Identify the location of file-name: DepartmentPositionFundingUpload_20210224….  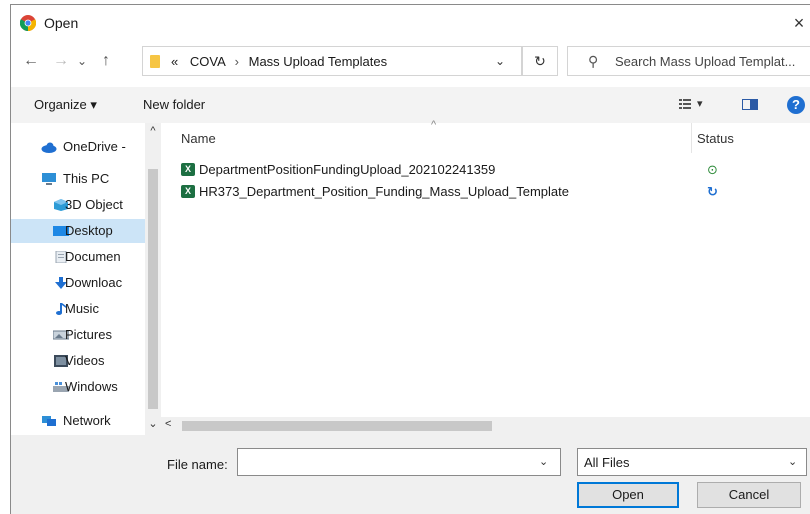
(347, 169).